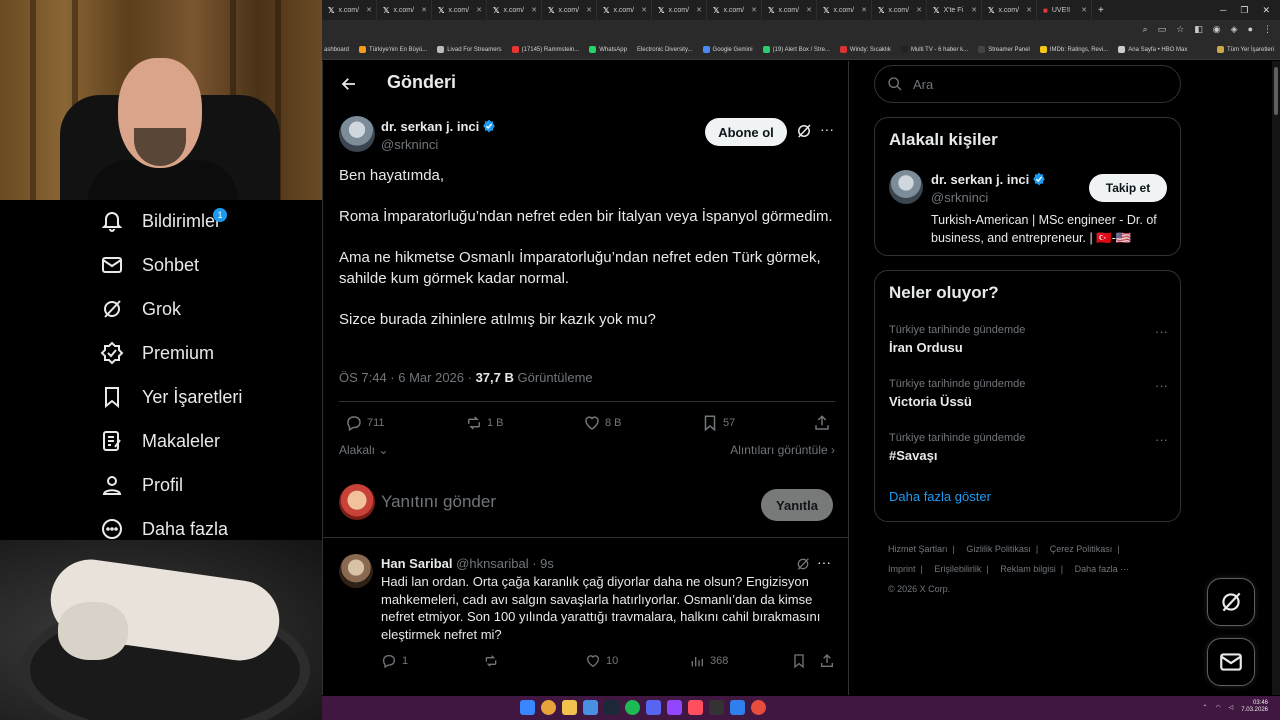 The image size is (1280, 720). I want to click on clock: 03:46 7.03.2026, so click(1254, 707).